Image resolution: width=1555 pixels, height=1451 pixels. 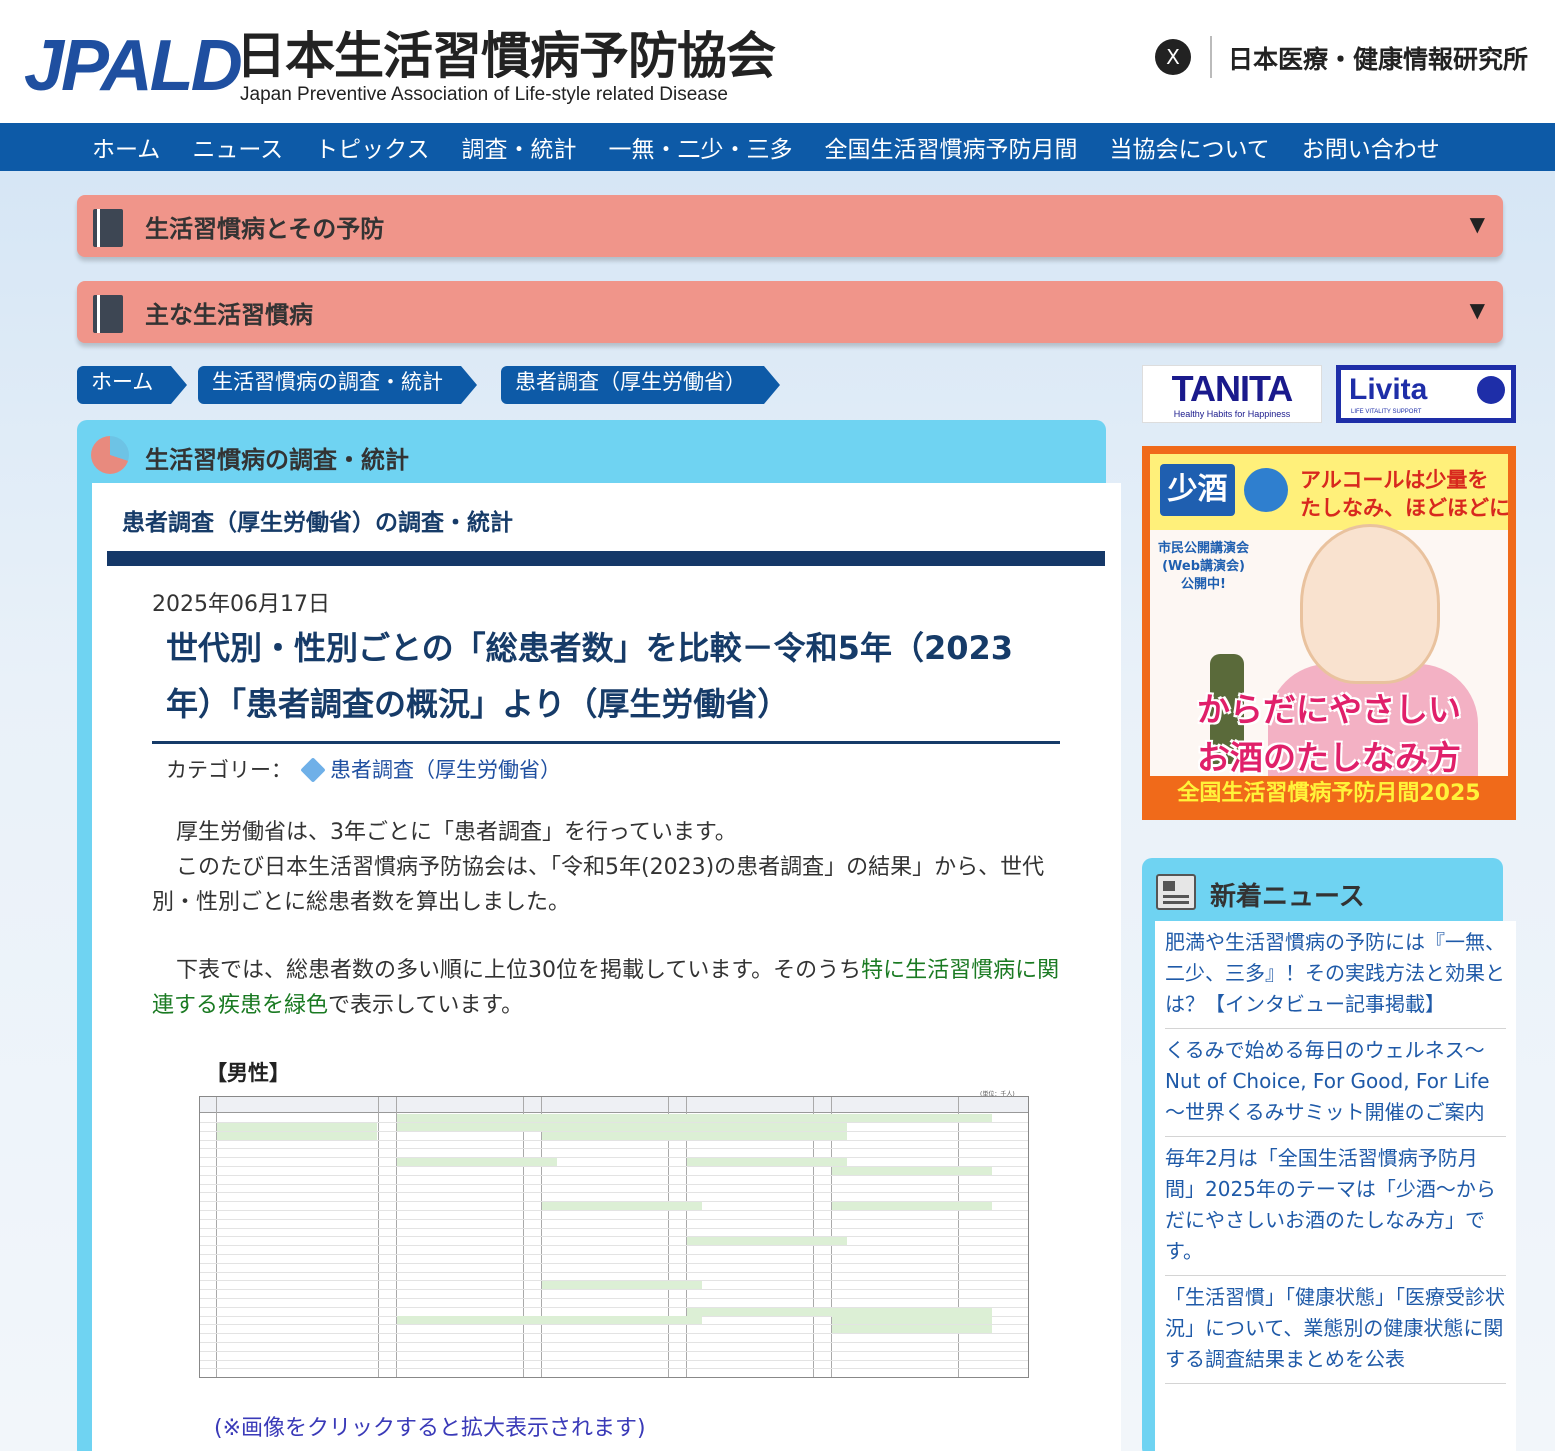 I want to click on banner-sub-1: 市民公開講演会, so click(x=1204, y=548).